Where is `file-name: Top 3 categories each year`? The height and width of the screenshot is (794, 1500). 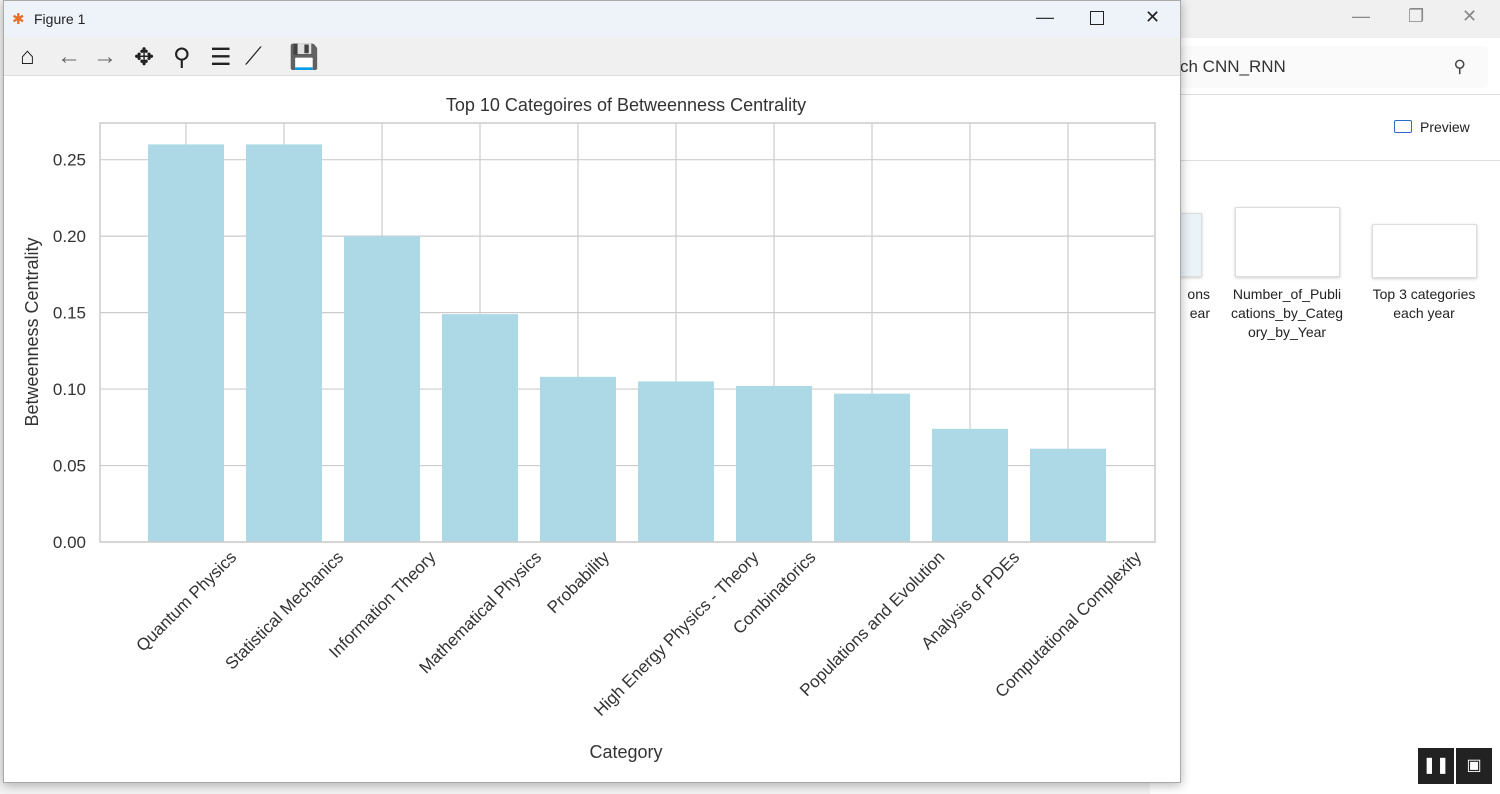 file-name: Top 3 categories each year is located at coordinates (1424, 304).